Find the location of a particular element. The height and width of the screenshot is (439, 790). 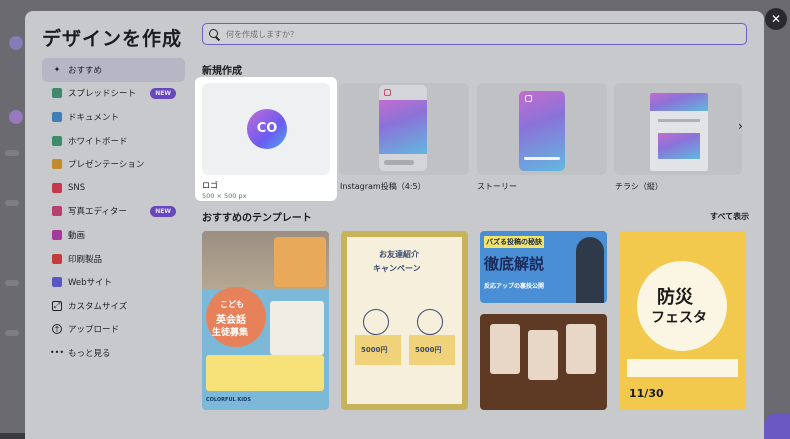

flyer-line is located at coordinates (679, 120).